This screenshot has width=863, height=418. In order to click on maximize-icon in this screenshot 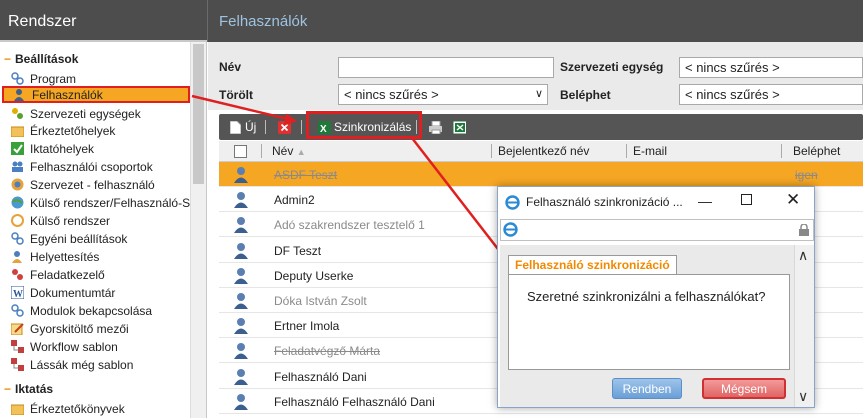, I will do `click(746, 199)`.